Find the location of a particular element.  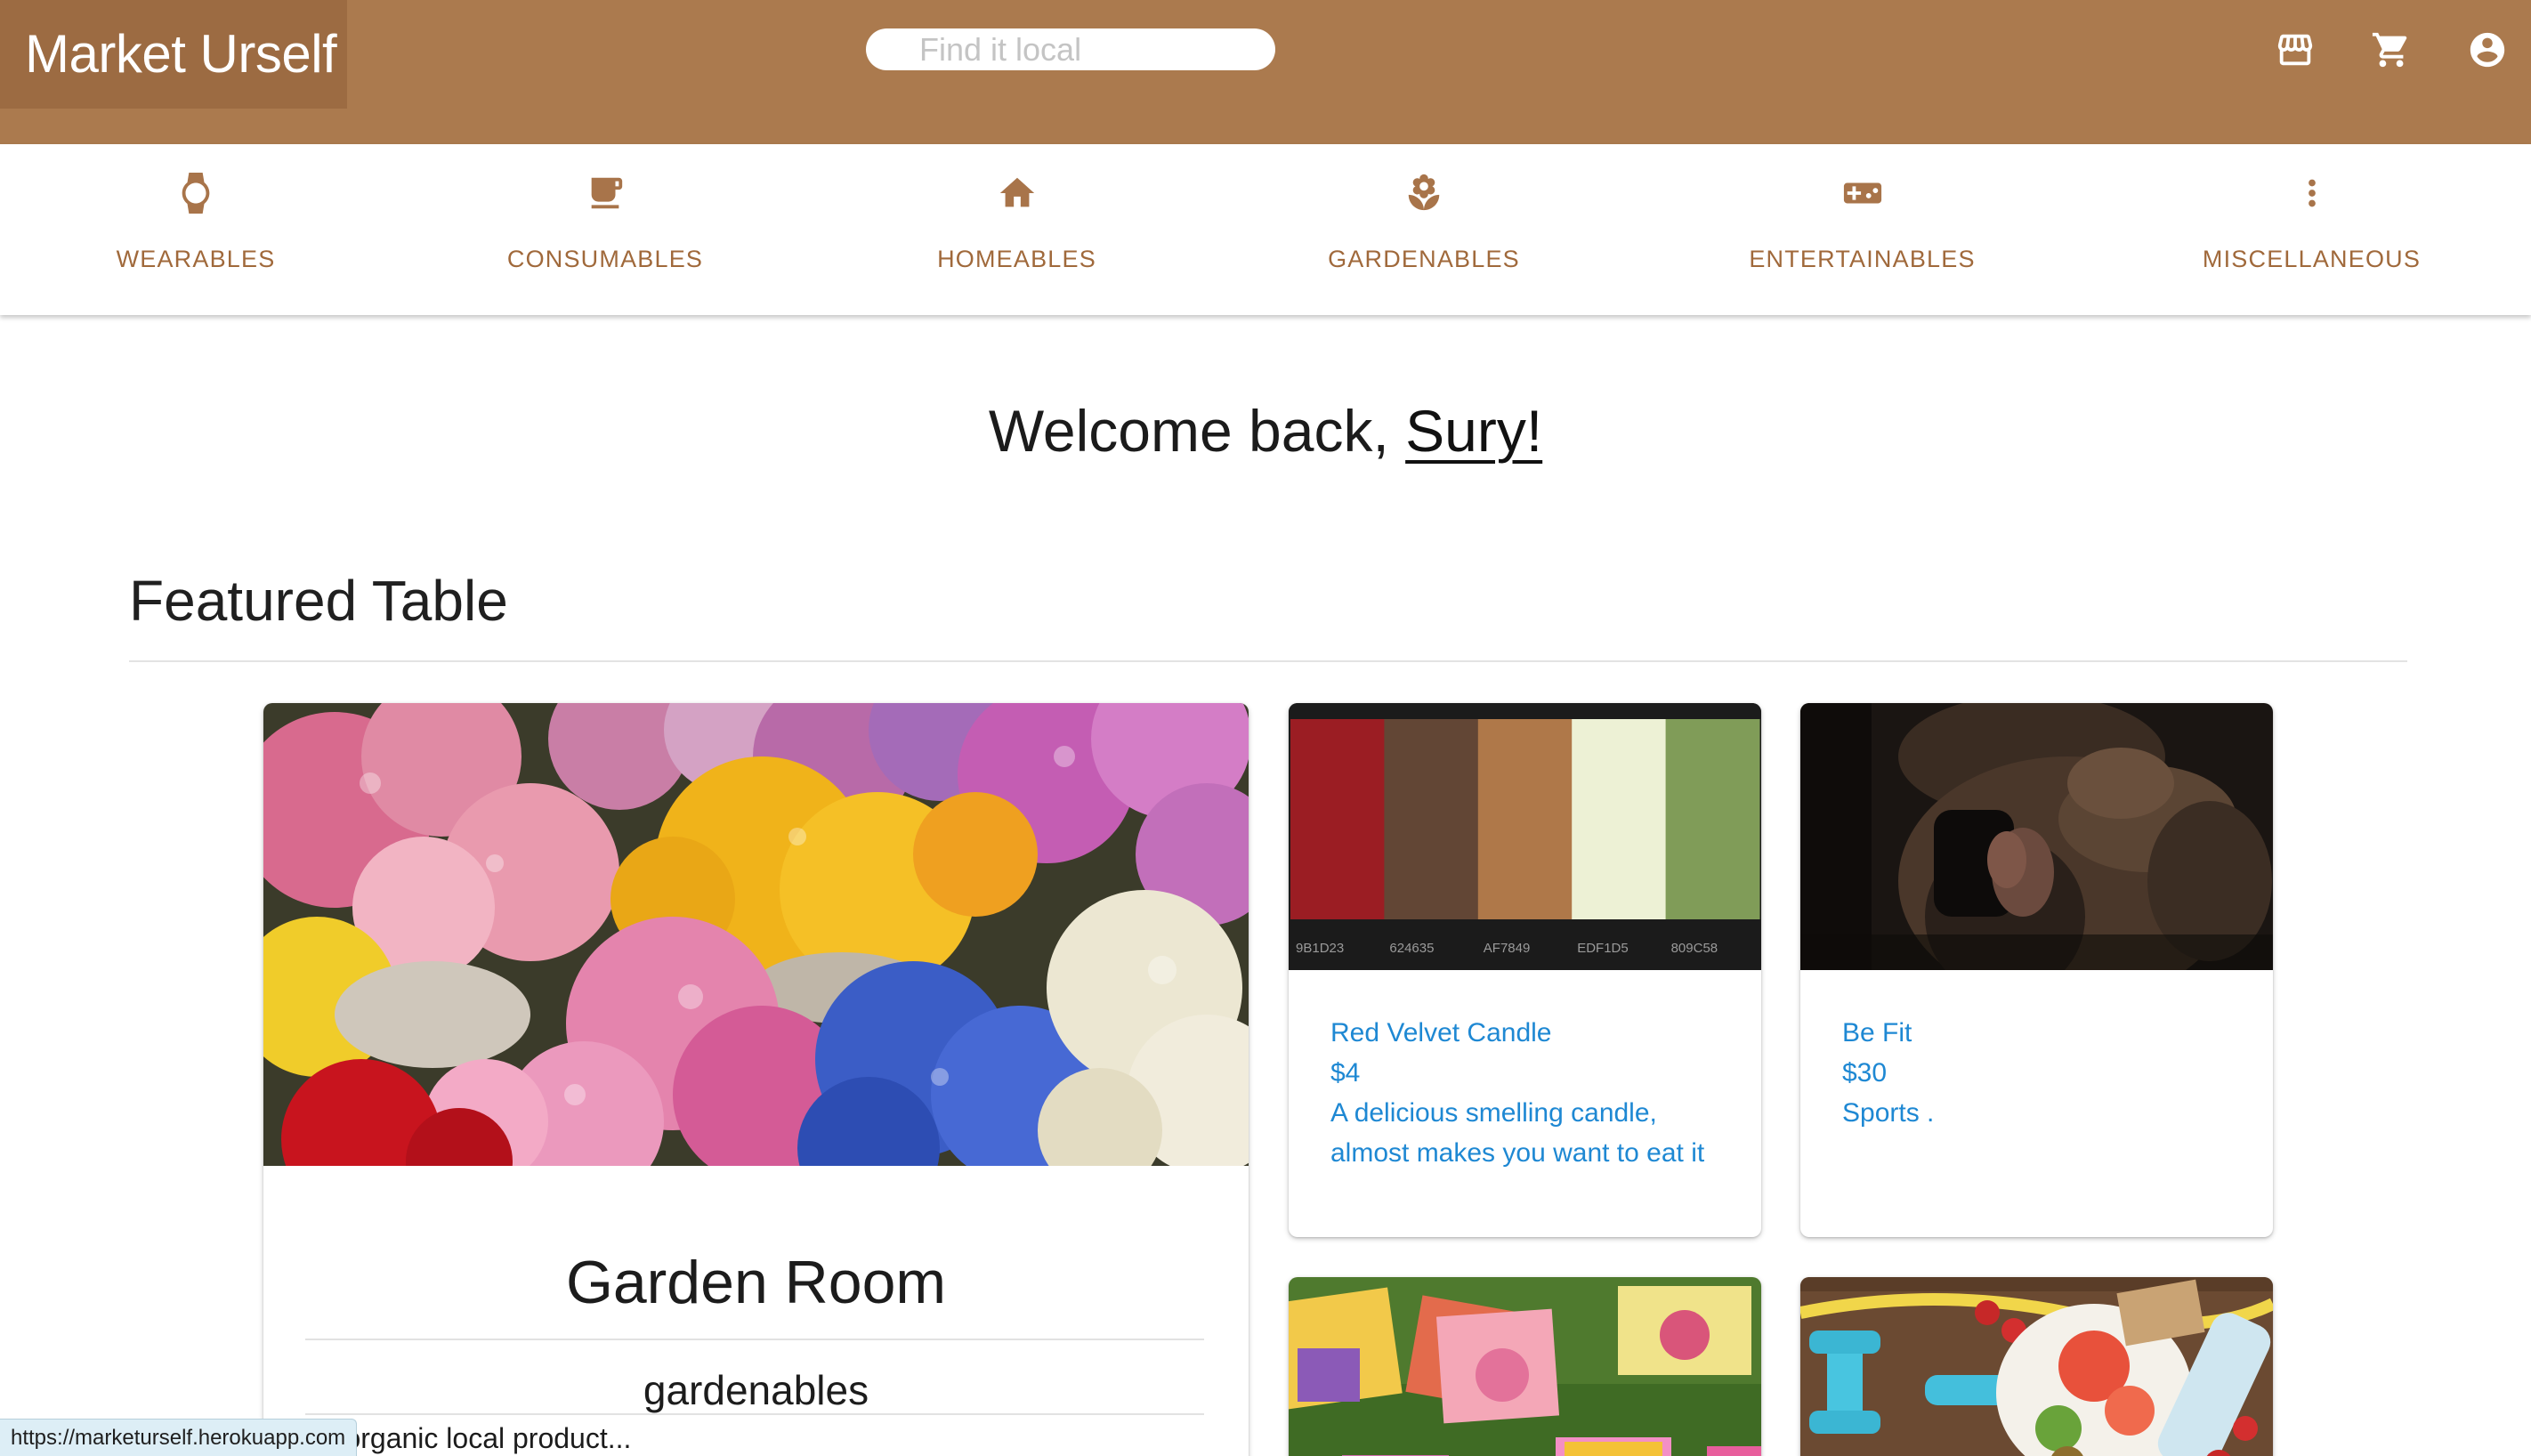

card-title: Garden Room is located at coordinates (756, 1282).